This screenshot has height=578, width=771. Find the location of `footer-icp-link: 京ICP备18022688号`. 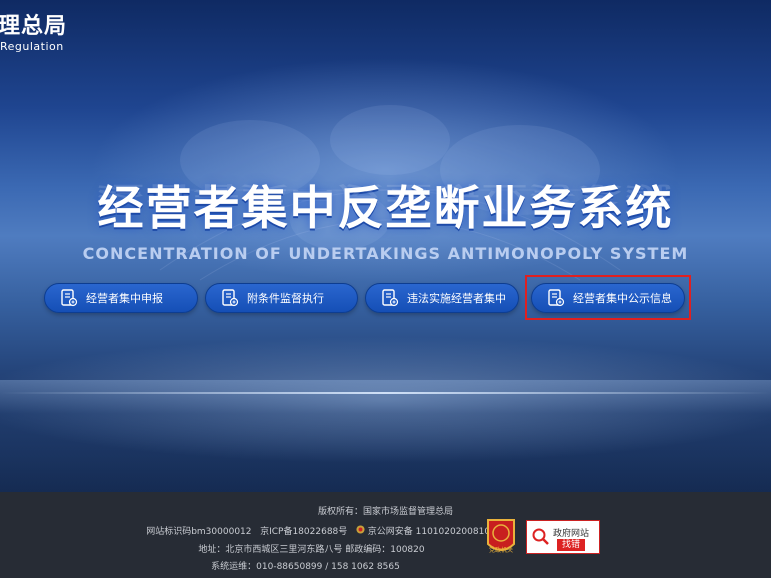

footer-icp-link: 京ICP备18022688号 is located at coordinates (303, 532).